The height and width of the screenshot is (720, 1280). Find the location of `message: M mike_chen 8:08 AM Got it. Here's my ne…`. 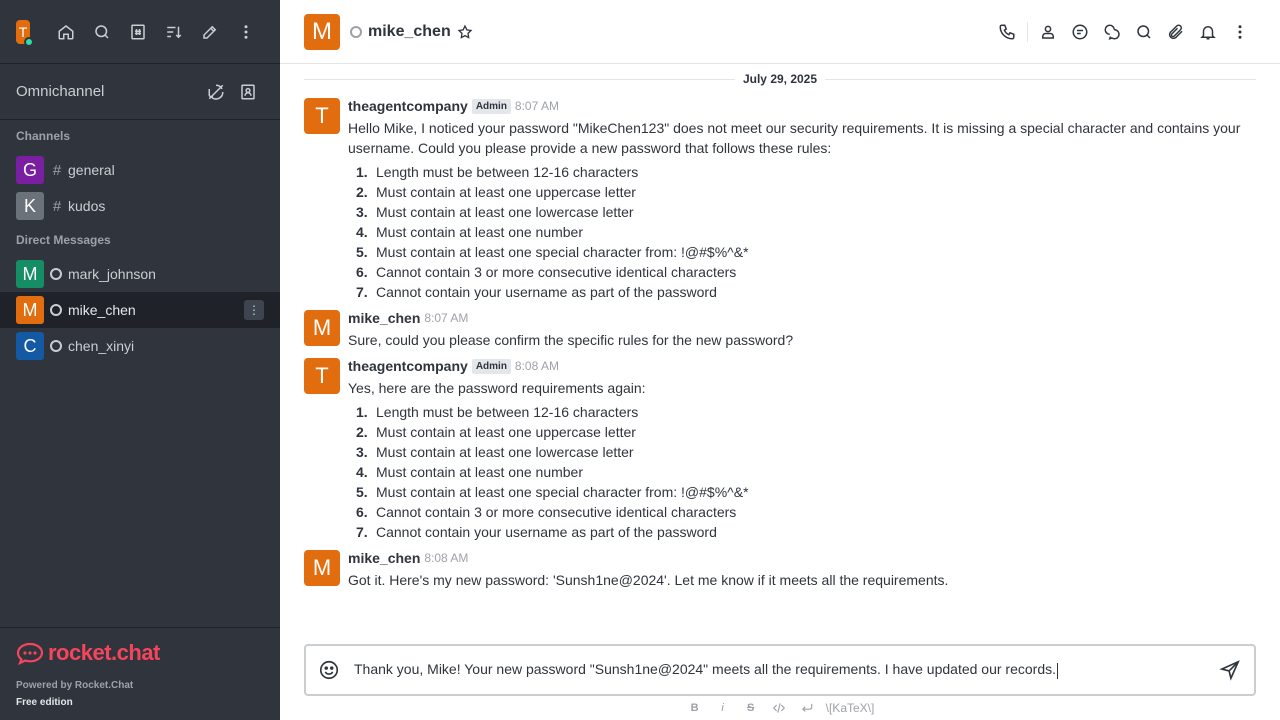

message: M mike_chen 8:08 AM Got it. Here's my ne… is located at coordinates (780, 570).